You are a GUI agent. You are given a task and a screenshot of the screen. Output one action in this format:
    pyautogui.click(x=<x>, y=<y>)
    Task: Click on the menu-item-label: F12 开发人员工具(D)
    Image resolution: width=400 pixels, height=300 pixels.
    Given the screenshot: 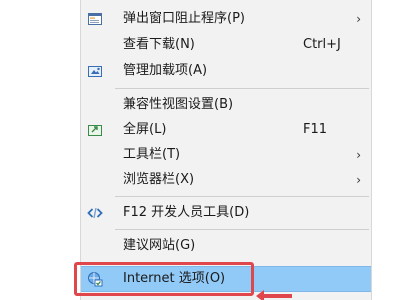 What is the action you would take?
    pyautogui.click(x=186, y=212)
    